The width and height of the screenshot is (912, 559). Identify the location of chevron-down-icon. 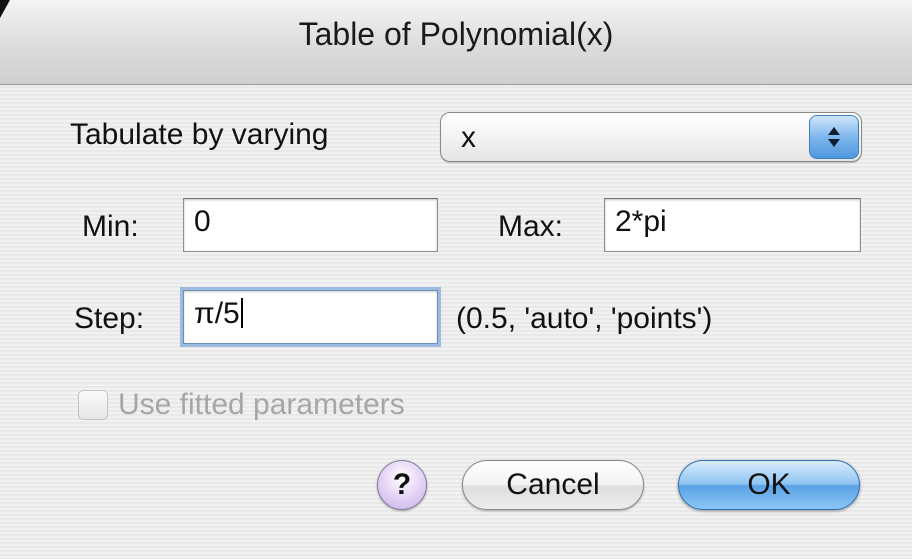
(834, 143).